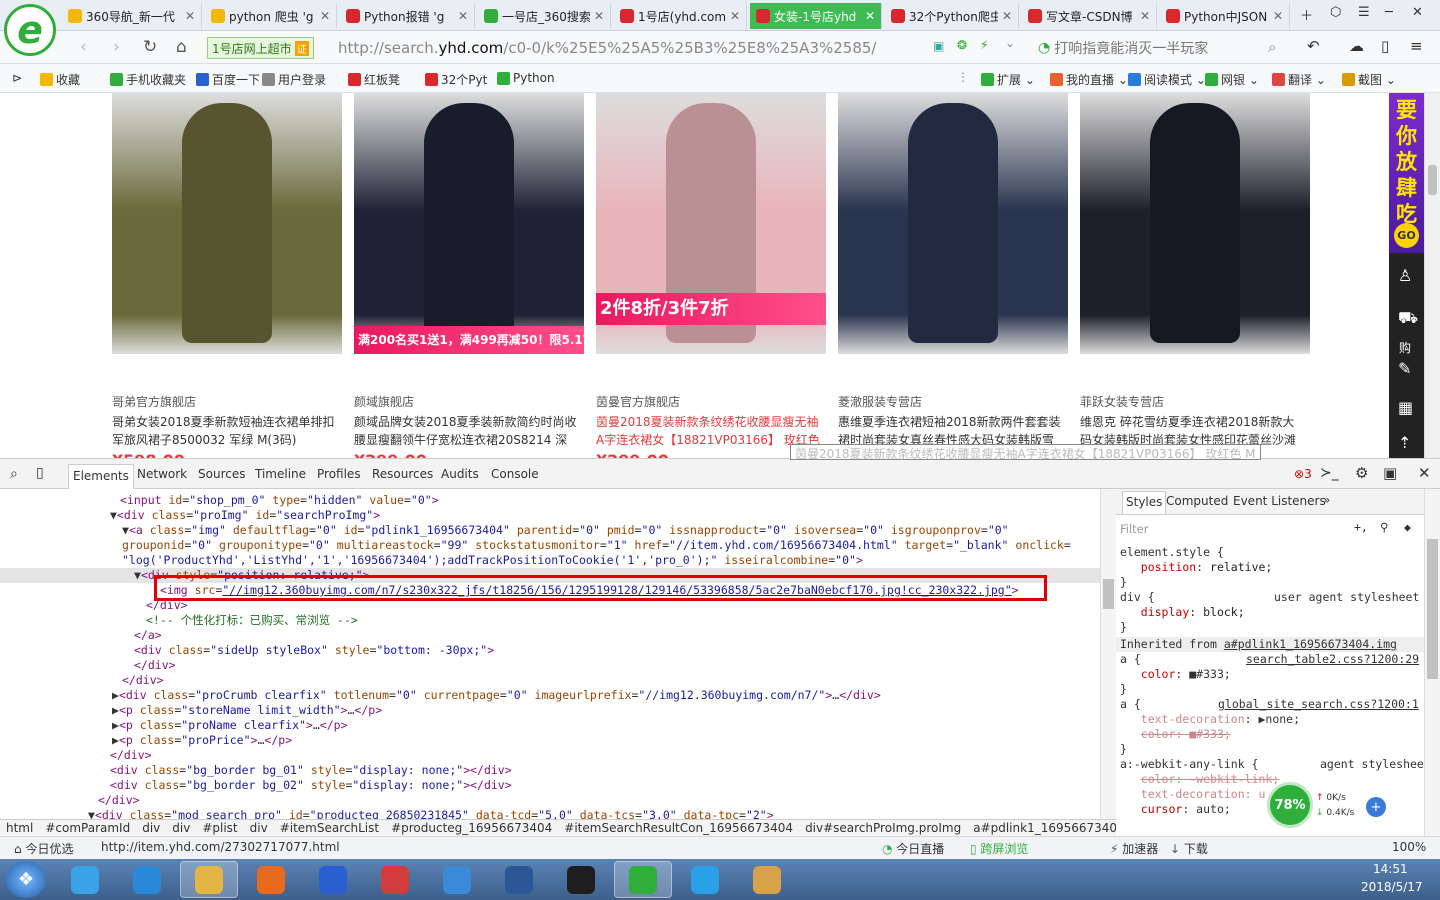 Image resolution: width=1440 pixels, height=900 pixels. What do you see at coordinates (252, 620) in the screenshot?
I see `dom-line: <!-- 个性化打标：已购买、常浏览 -->` at bounding box center [252, 620].